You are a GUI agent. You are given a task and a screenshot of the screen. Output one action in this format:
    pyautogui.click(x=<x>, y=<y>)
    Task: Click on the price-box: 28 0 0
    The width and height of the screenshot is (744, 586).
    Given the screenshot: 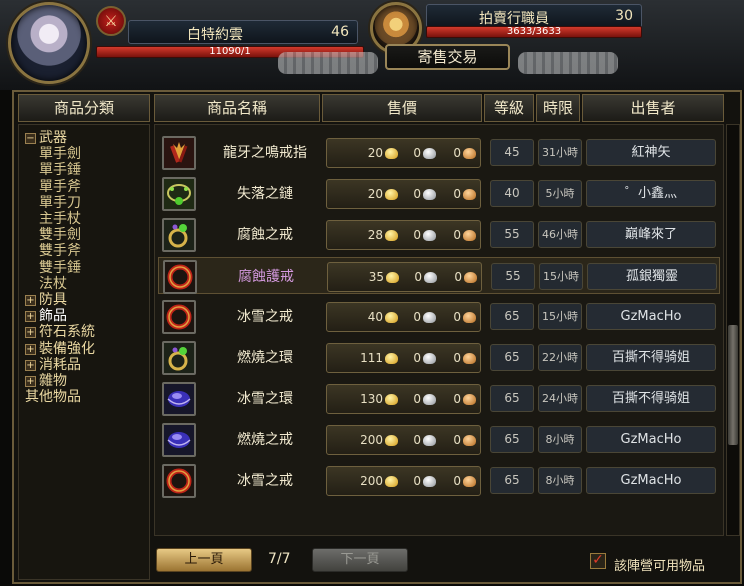 What is the action you would take?
    pyautogui.click(x=403, y=235)
    